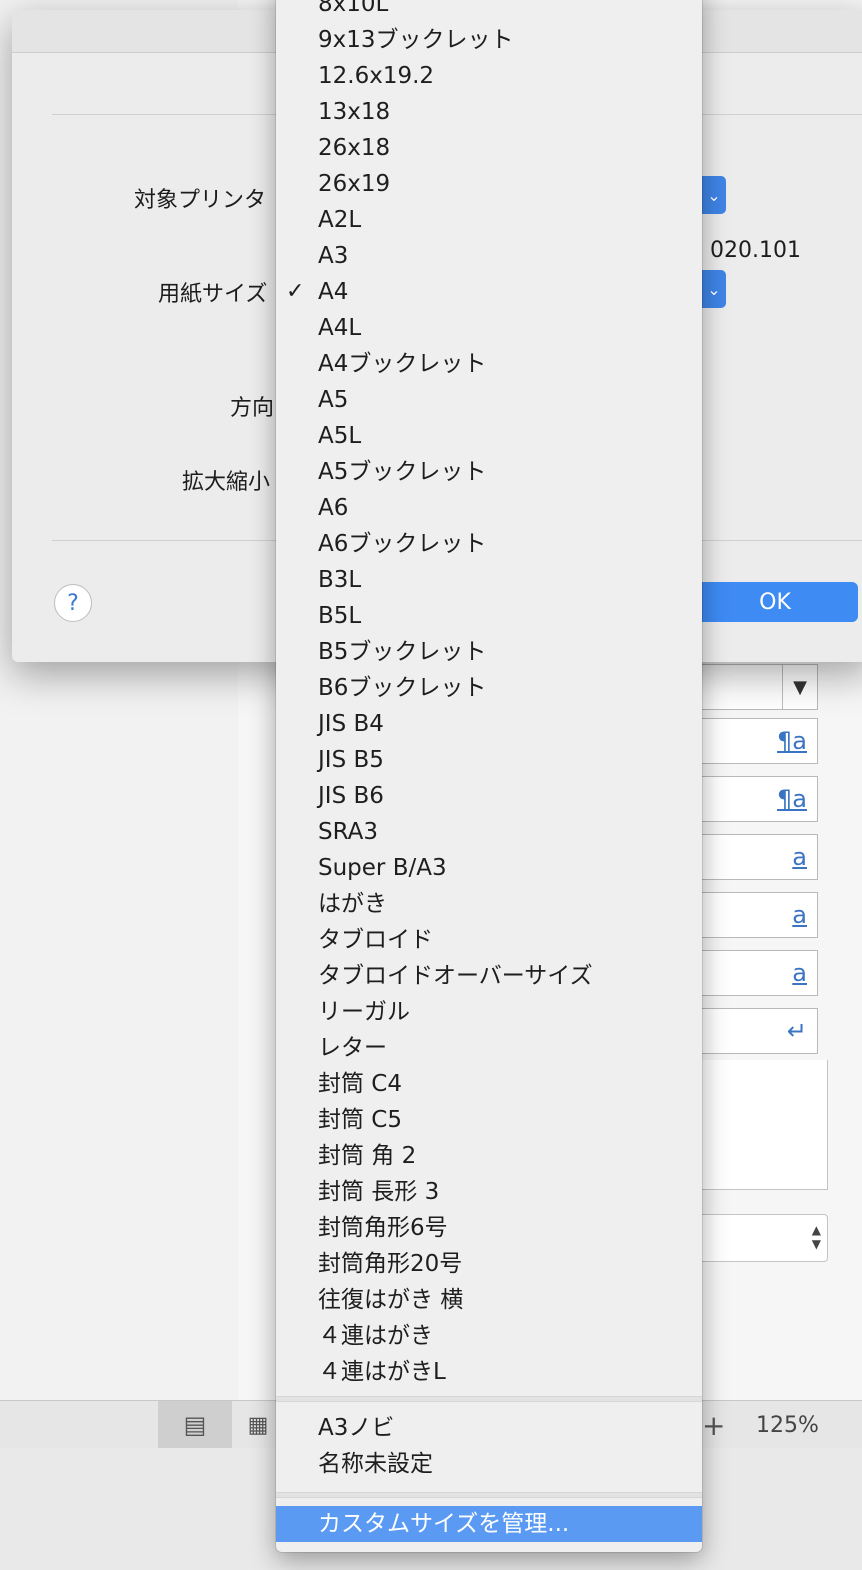  I want to click on orientation-label: 方向, so click(252, 408).